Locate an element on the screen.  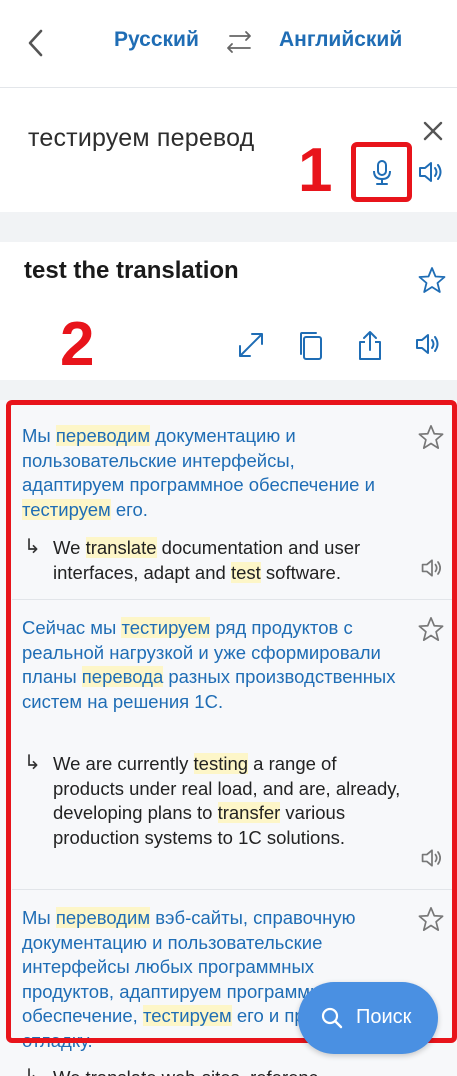
top-bar: Русский Английский is located at coordinates (228, 44).